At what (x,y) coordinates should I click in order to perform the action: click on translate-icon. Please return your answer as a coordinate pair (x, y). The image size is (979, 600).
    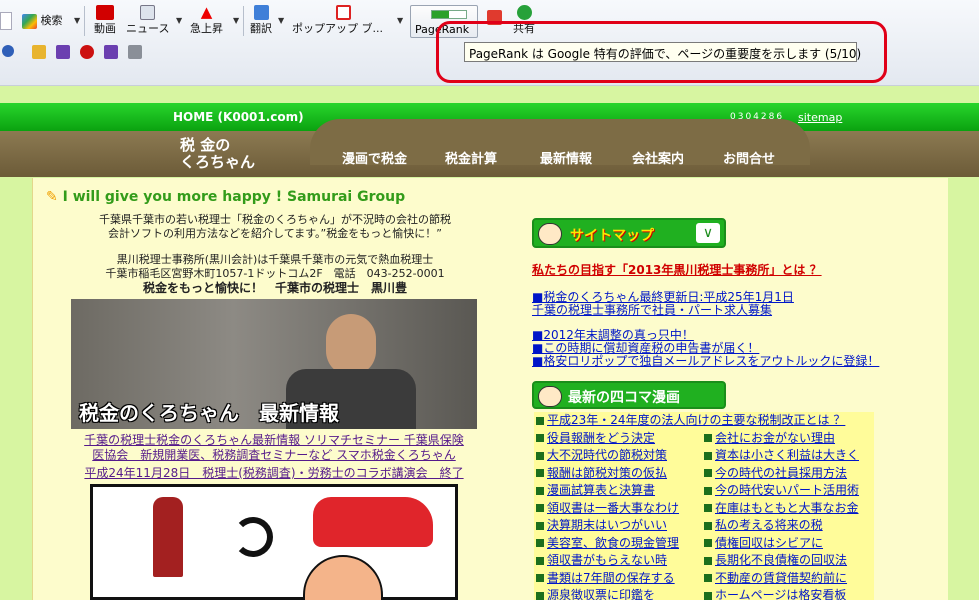
    Looking at the image, I should click on (261, 12).